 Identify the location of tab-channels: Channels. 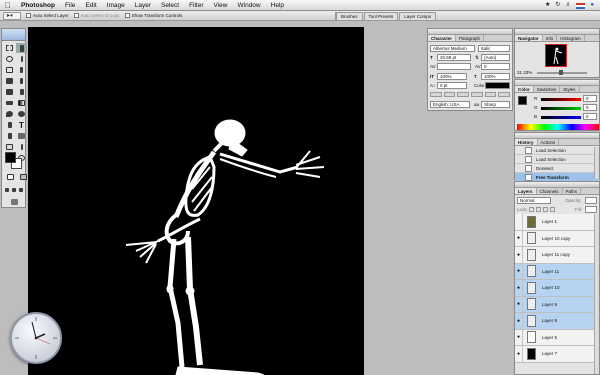
(550, 191).